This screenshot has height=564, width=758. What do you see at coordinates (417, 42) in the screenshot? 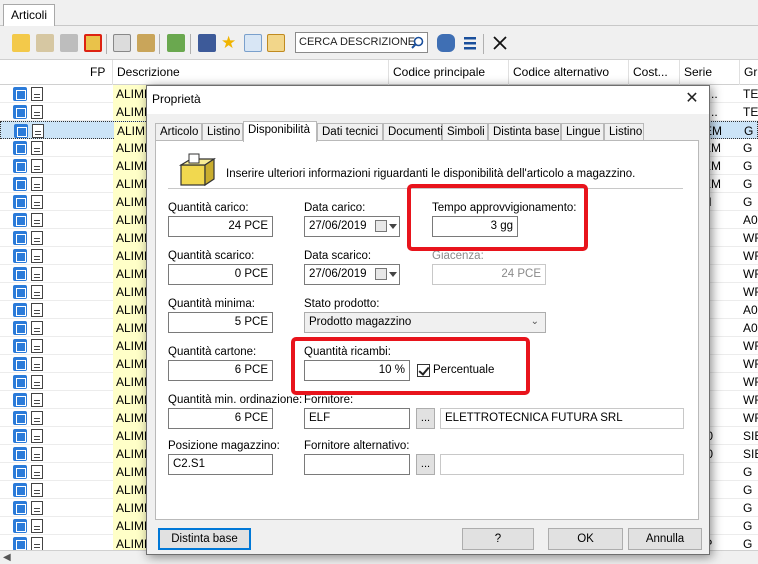
I see `search-icon` at bounding box center [417, 42].